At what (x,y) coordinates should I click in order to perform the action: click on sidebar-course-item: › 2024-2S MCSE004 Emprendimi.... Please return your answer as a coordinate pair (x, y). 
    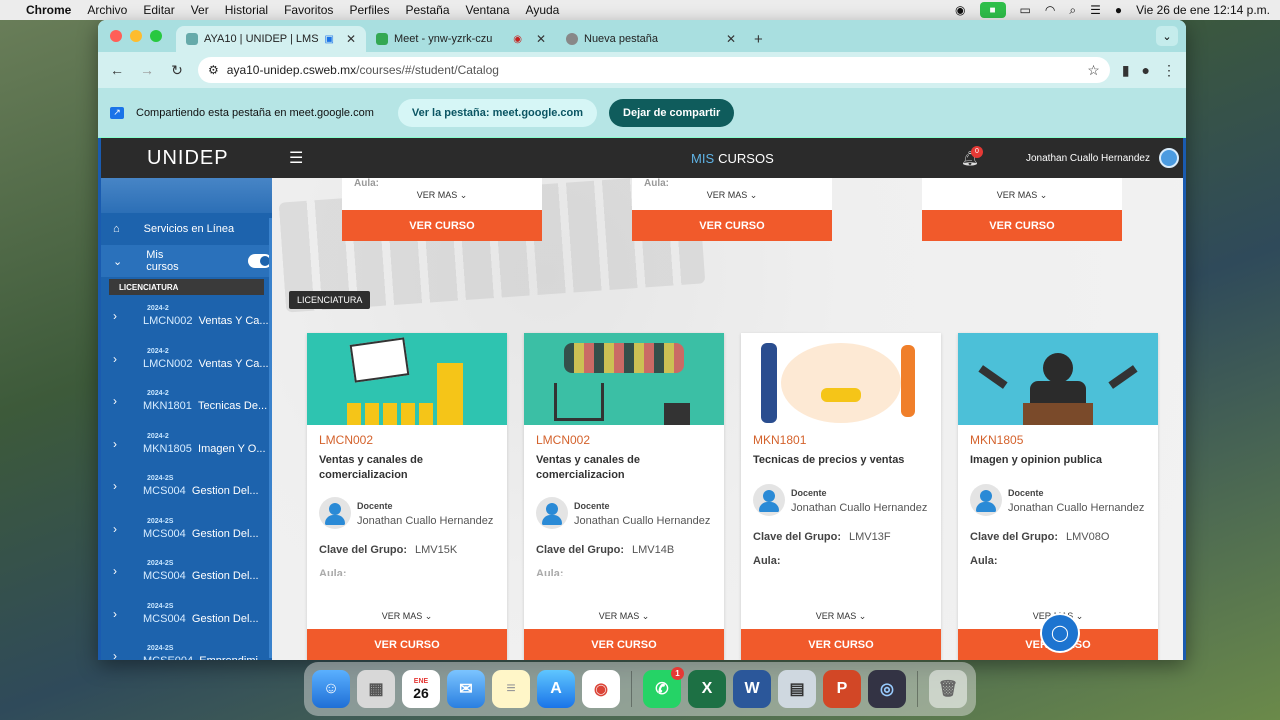
    Looking at the image, I should click on (186, 647).